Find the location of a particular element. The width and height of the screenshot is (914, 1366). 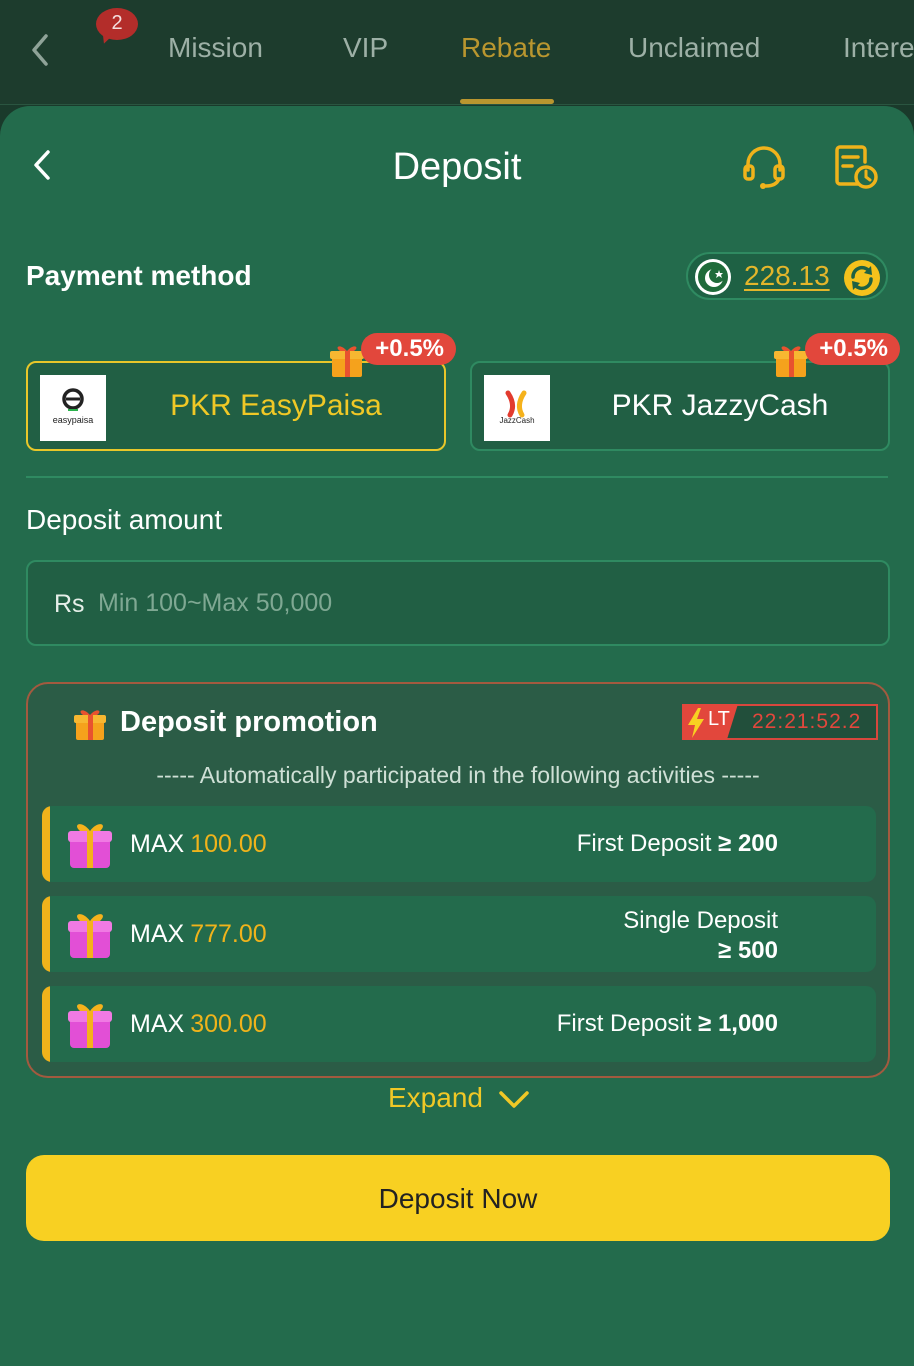

headset-support-icon is located at coordinates (764, 167).